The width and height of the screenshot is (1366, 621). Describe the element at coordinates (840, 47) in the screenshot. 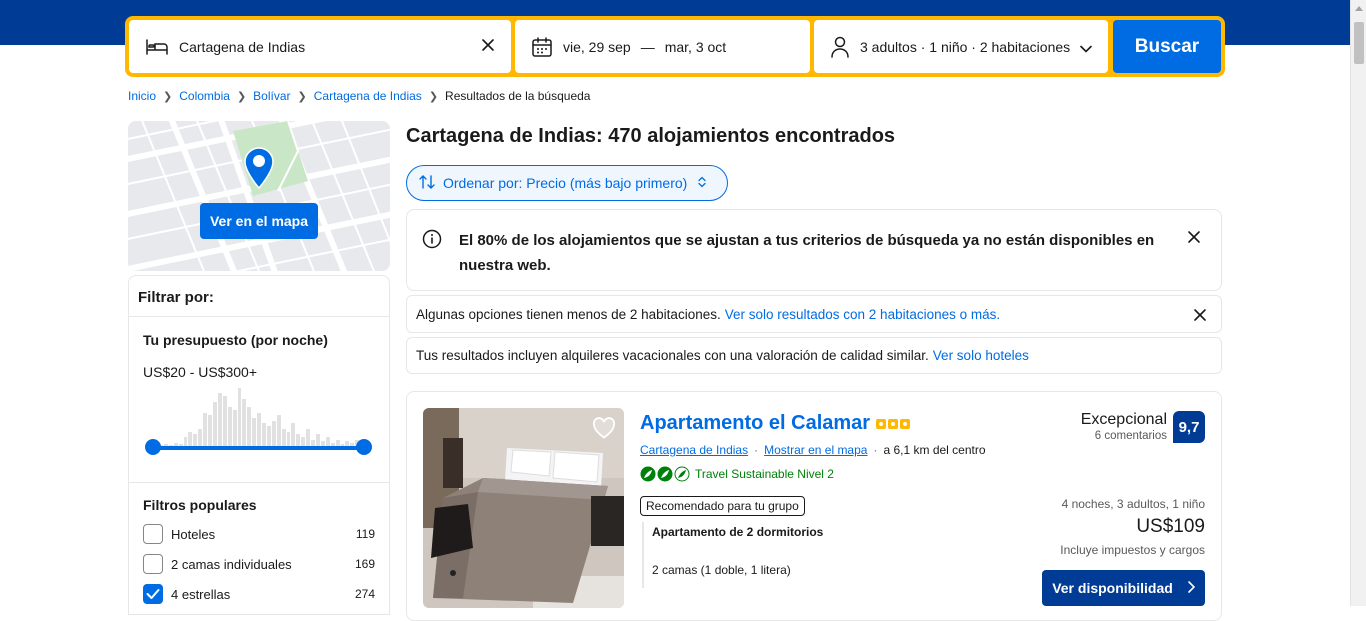

I see `person-icon` at that location.